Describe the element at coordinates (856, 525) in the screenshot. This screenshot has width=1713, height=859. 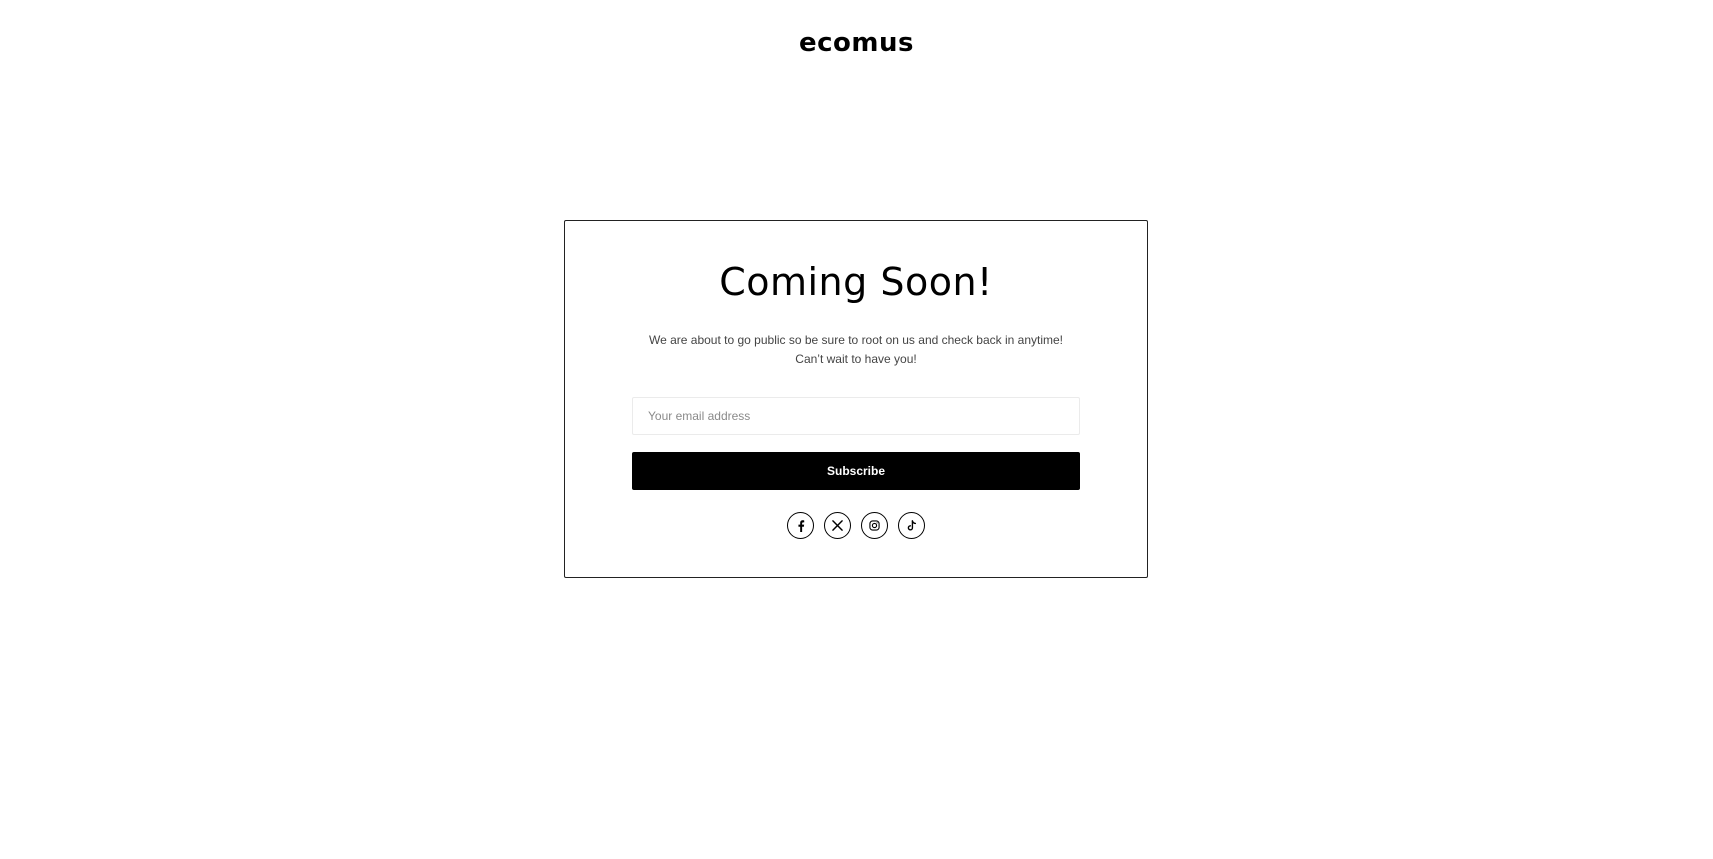
I see `social-links` at that location.